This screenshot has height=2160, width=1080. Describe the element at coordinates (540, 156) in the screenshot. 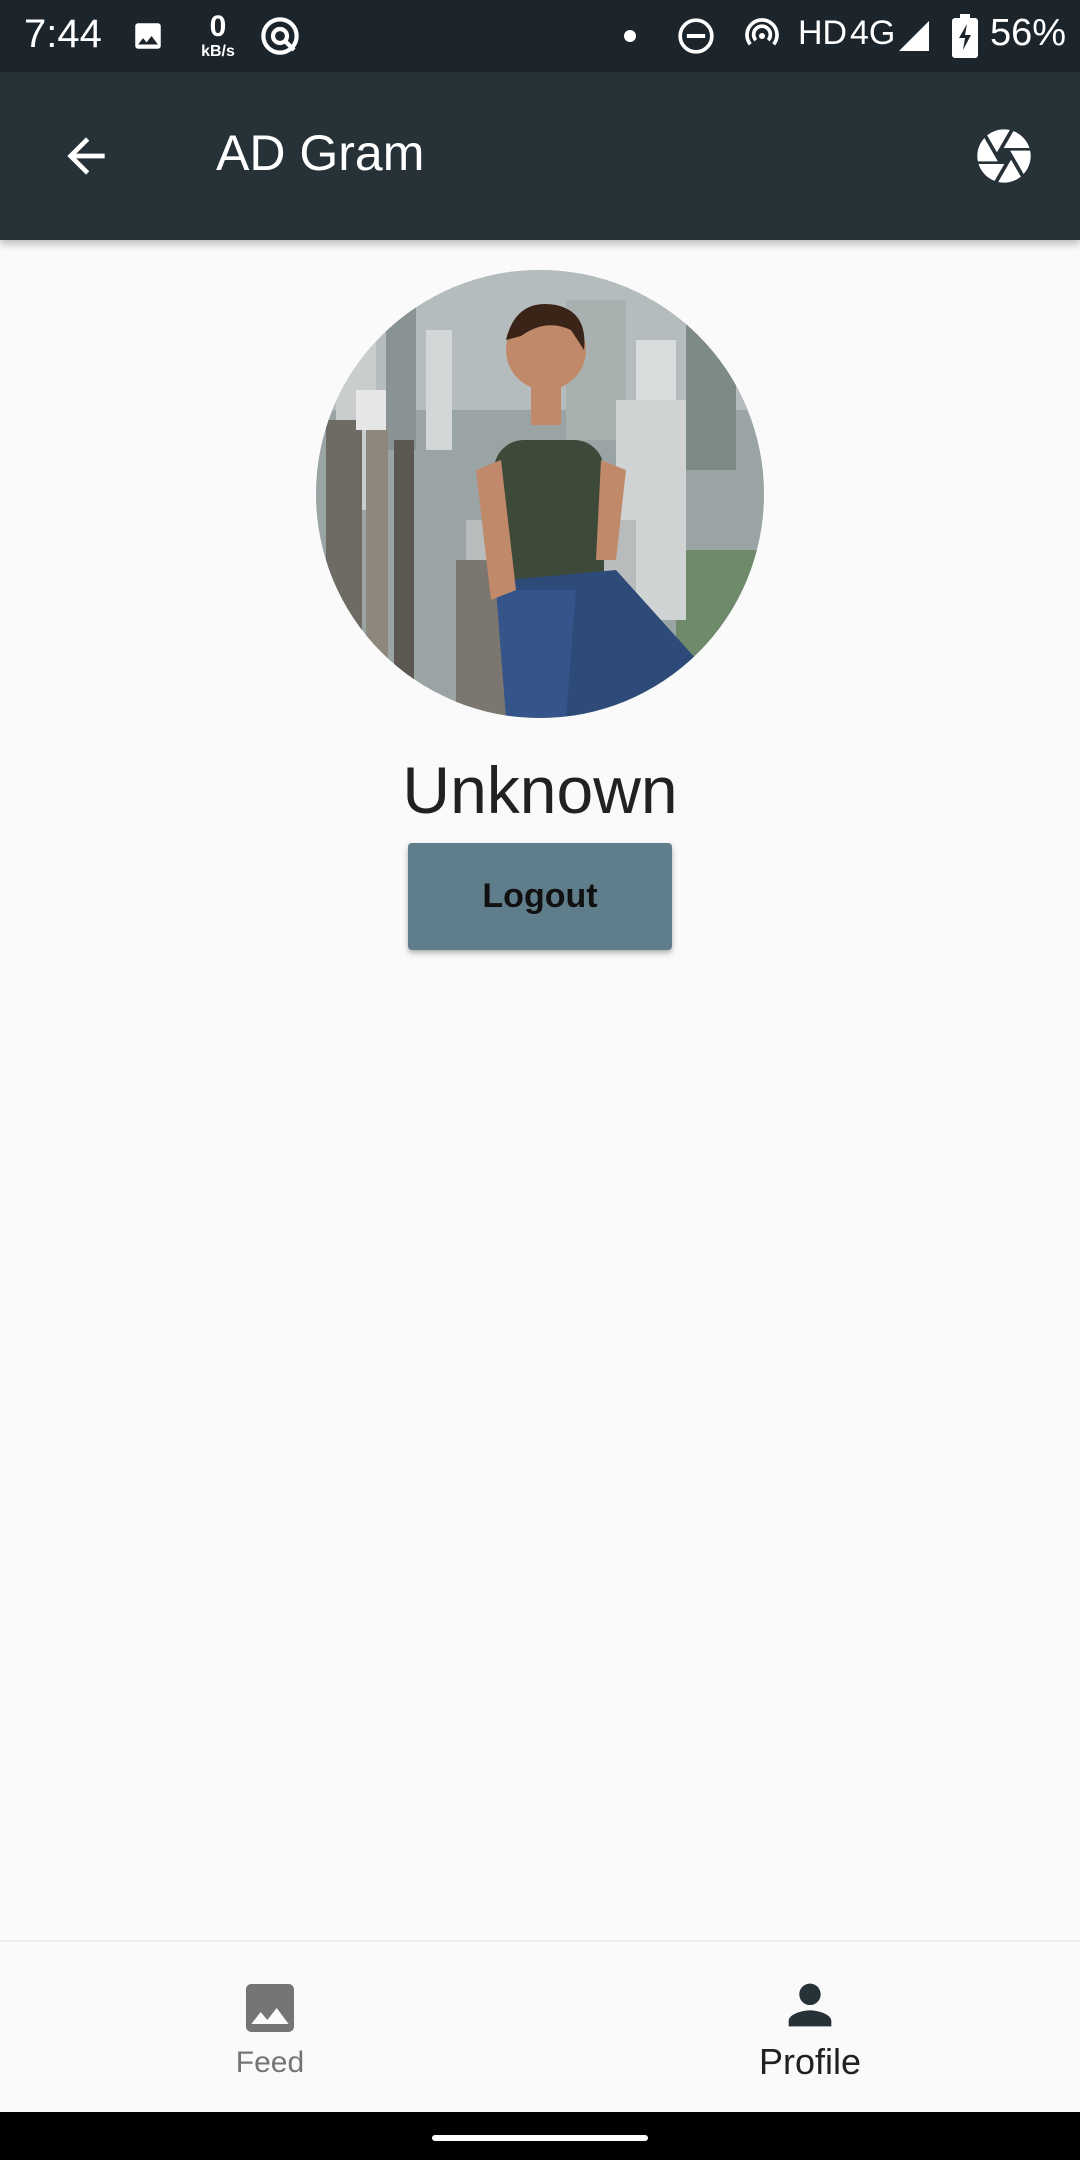

I see `app-bar: AD Gram` at that location.